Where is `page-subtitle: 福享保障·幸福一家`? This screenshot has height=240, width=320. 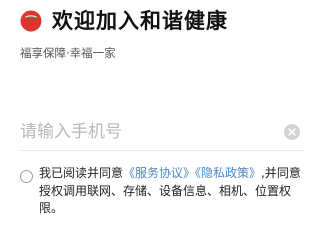 page-subtitle: 福享保障·幸福一家 is located at coordinates (68, 53).